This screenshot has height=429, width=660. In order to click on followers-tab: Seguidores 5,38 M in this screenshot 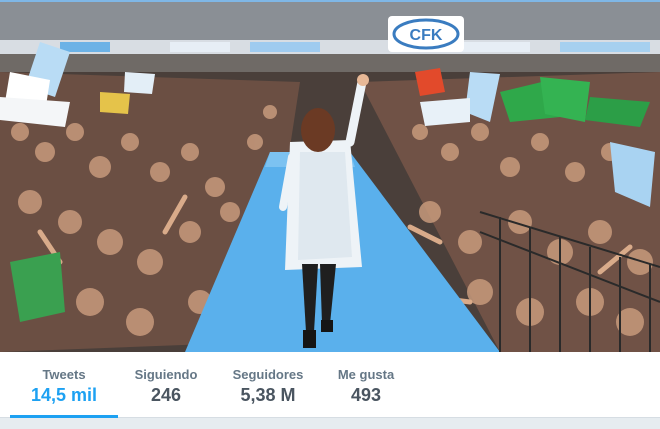, I will do `click(268, 385)`.